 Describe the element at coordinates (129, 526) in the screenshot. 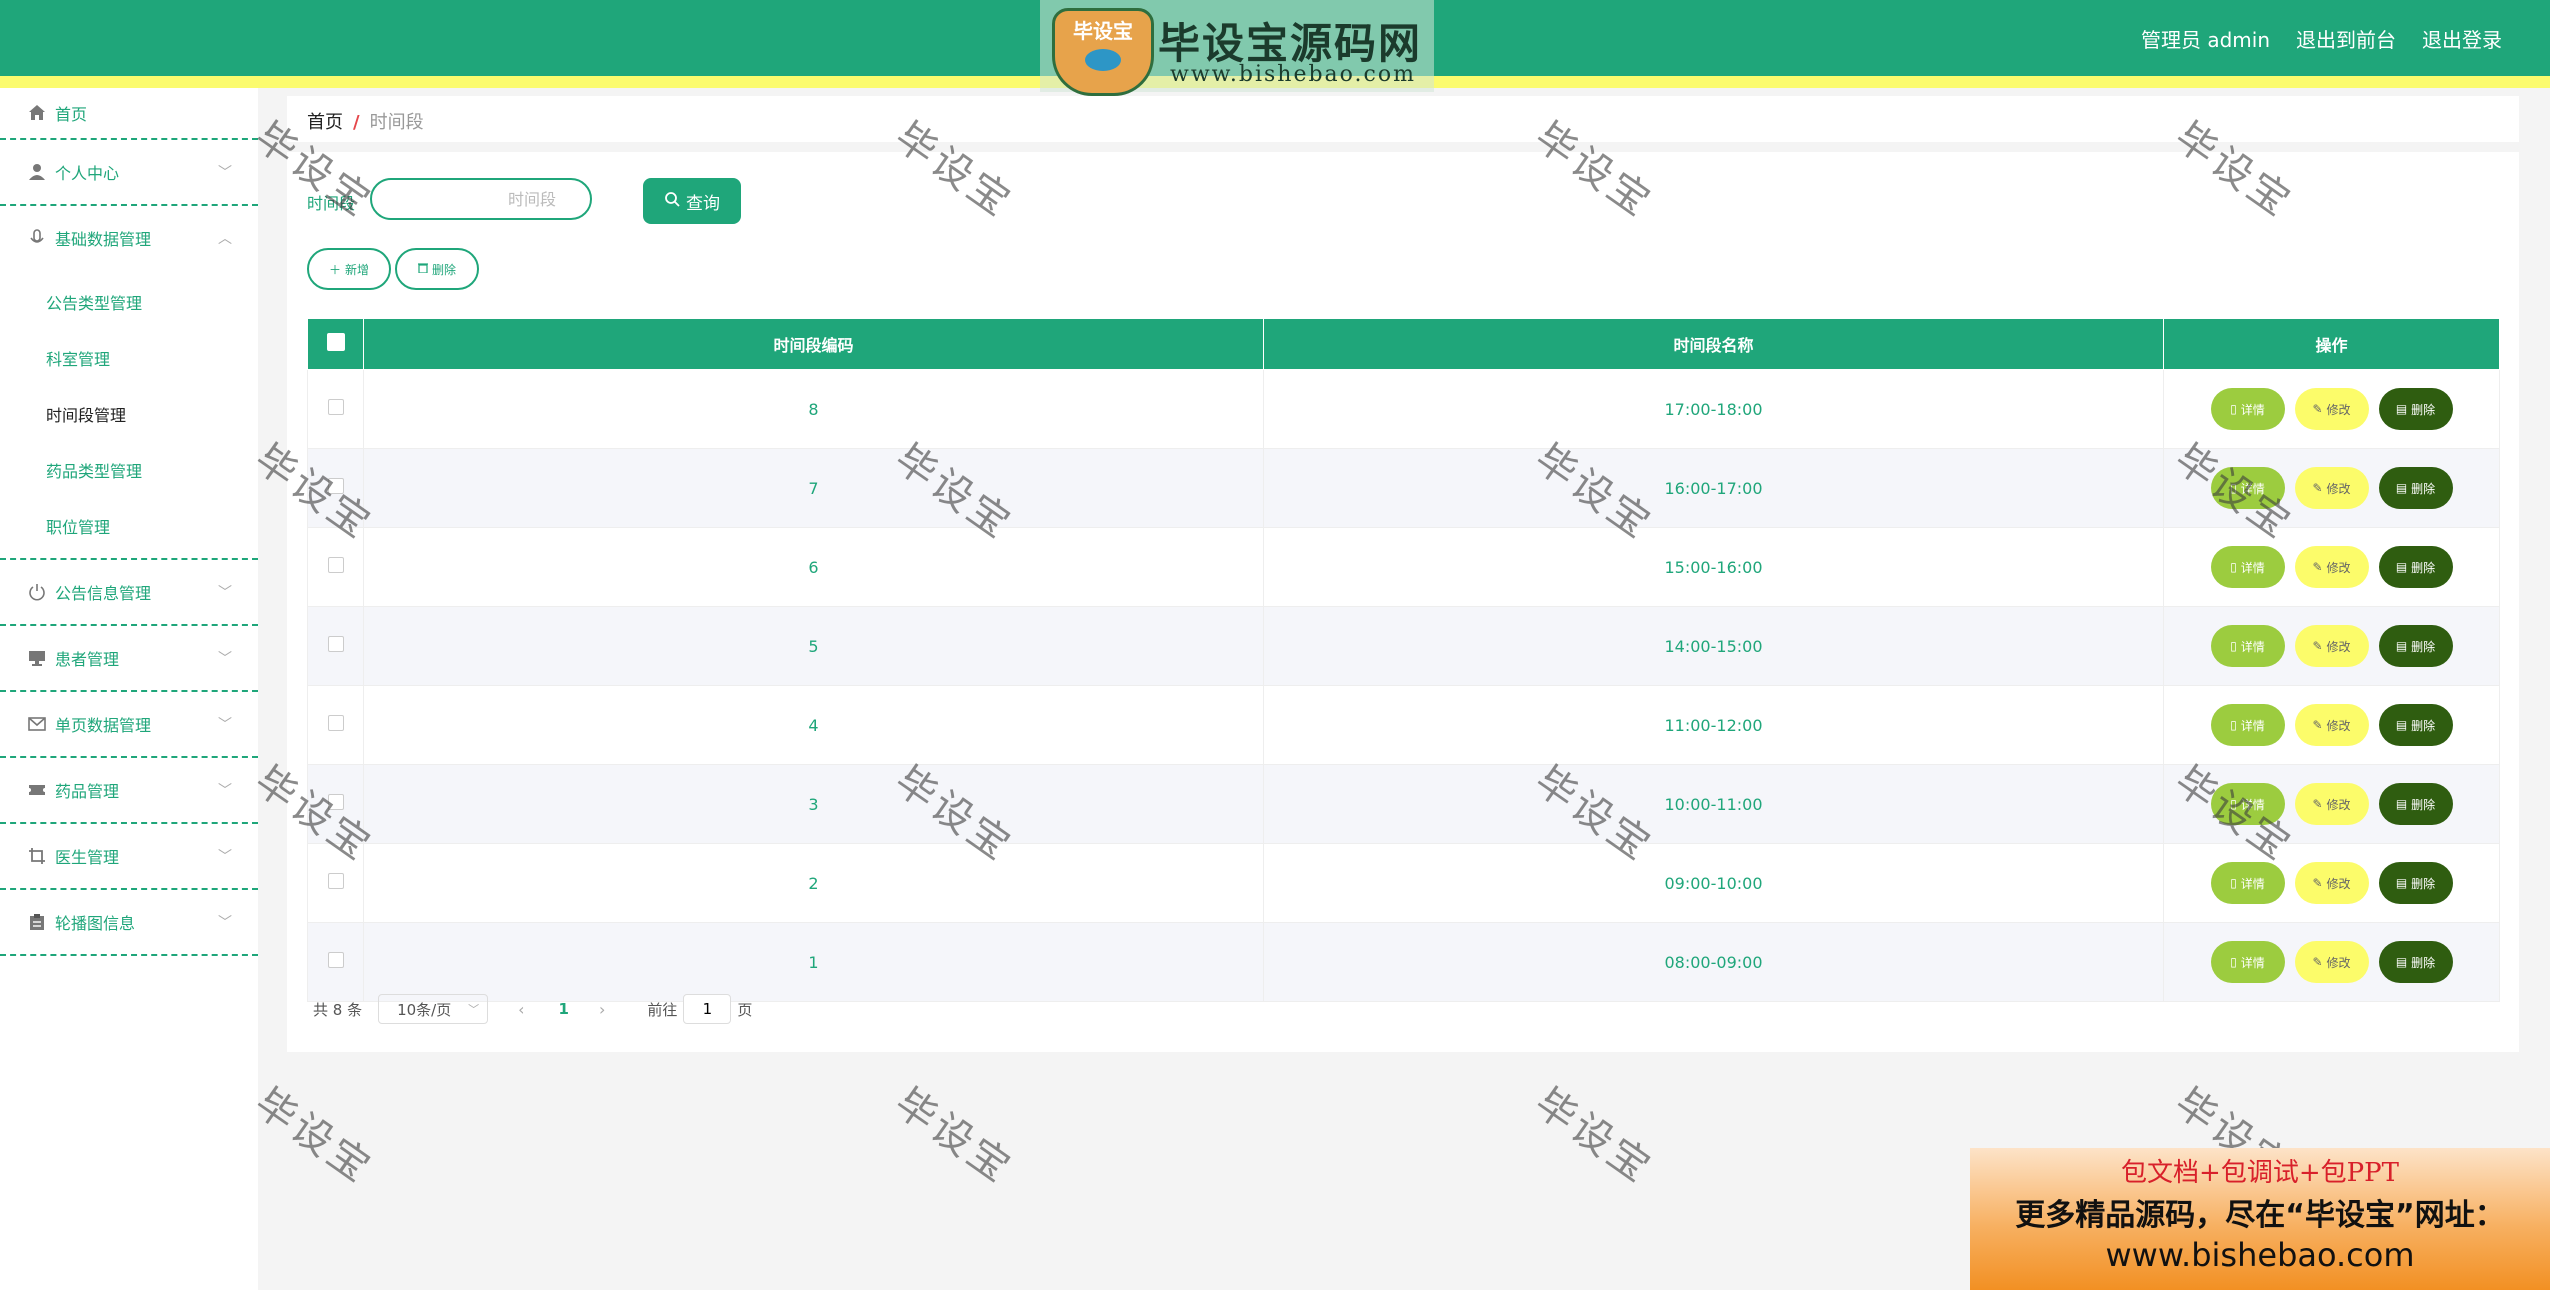

I see `sidebar-item-position: 职位管理` at that location.